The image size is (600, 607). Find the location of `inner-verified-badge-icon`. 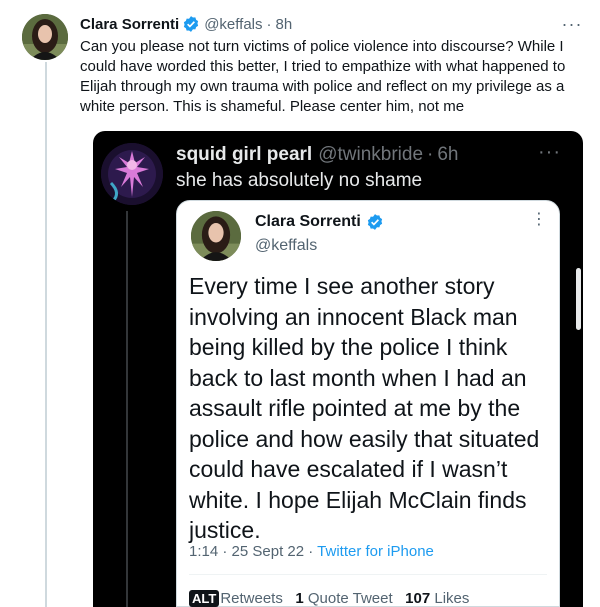

inner-verified-badge-icon is located at coordinates (375, 222).